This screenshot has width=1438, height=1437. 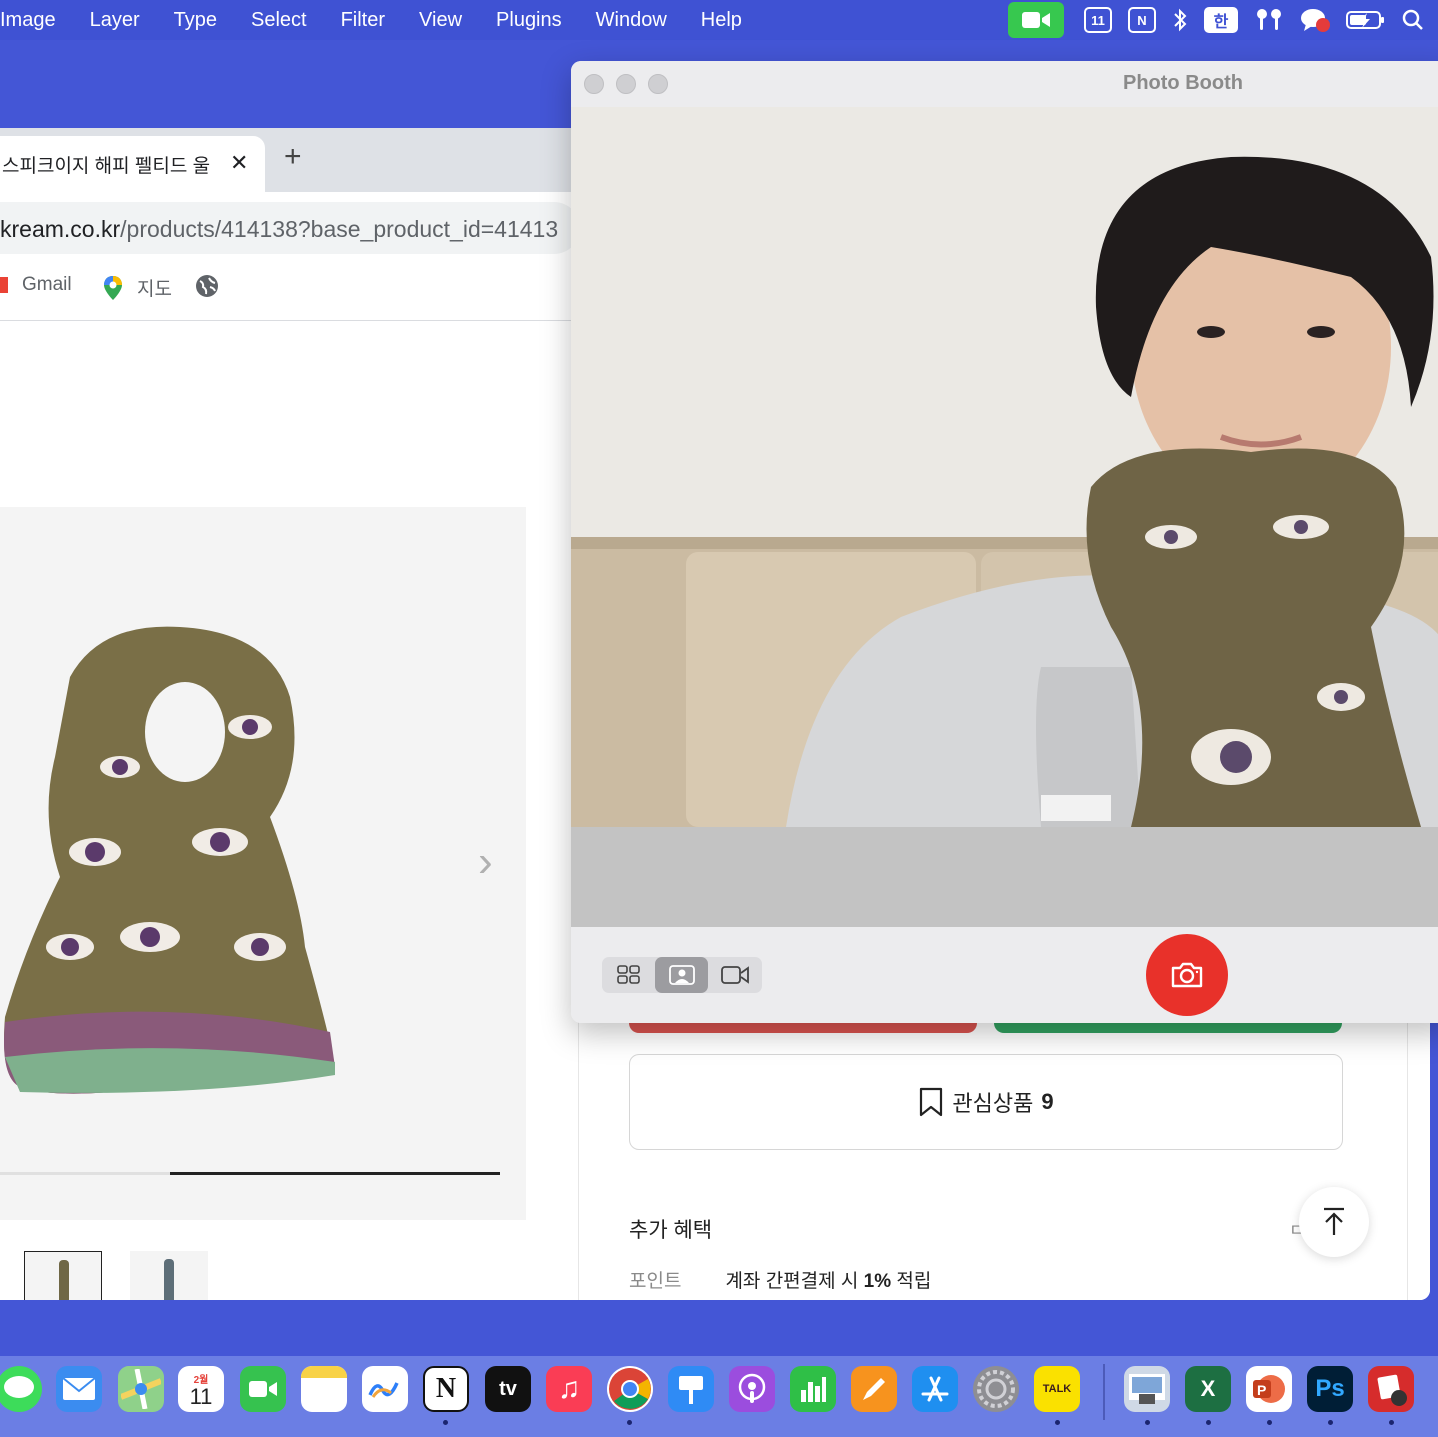 What do you see at coordinates (446, 1389) in the screenshot?
I see `notion-app-icon: N` at bounding box center [446, 1389].